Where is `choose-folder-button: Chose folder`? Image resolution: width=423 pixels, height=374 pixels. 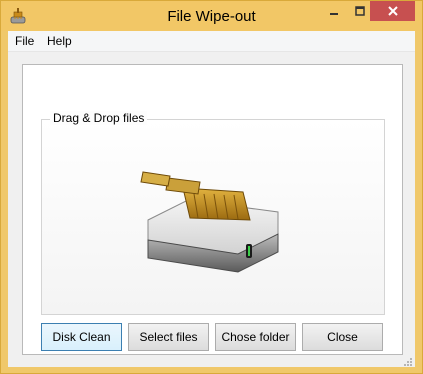
choose-folder-button: Chose folder is located at coordinates (255, 337).